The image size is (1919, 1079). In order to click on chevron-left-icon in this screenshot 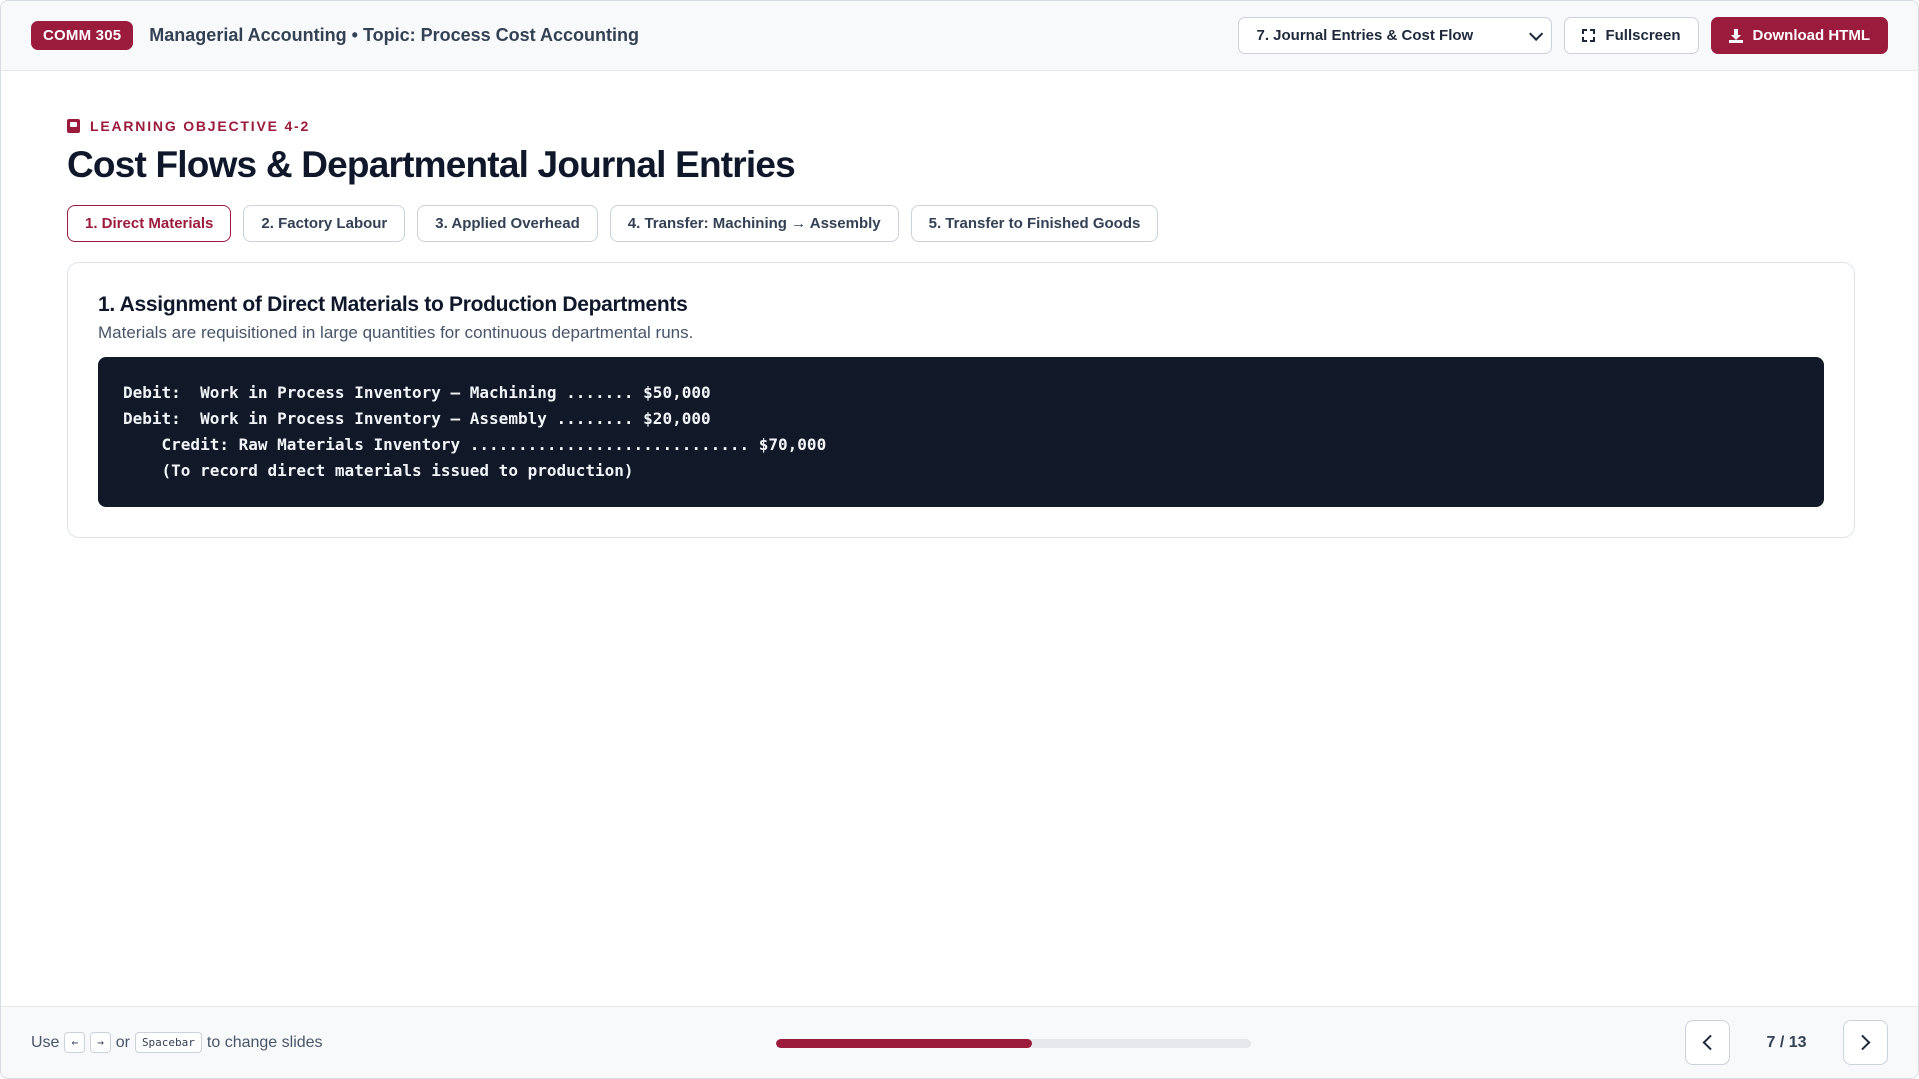, I will do `click(1710, 1042)`.